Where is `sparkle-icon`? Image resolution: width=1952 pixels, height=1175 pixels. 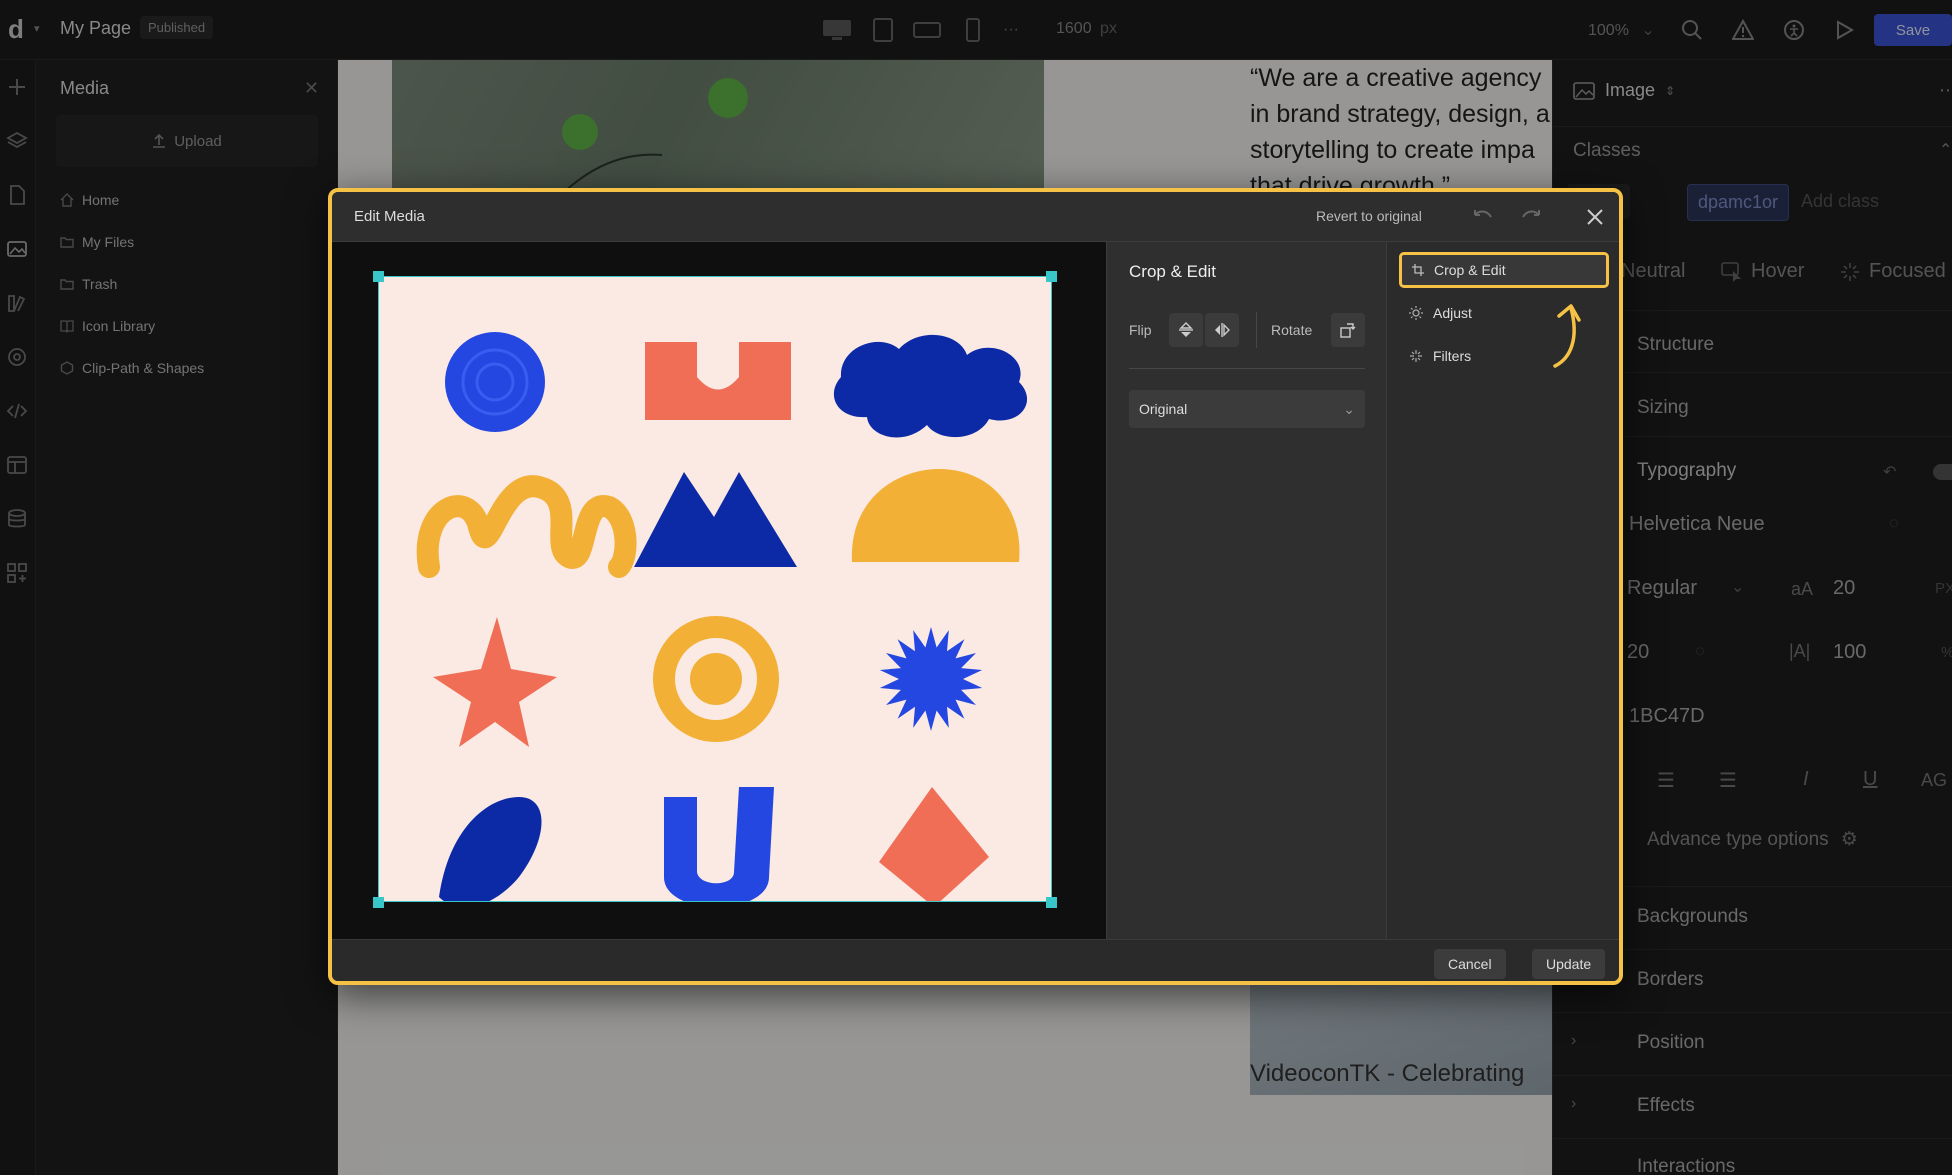 sparkle-icon is located at coordinates (1416, 356).